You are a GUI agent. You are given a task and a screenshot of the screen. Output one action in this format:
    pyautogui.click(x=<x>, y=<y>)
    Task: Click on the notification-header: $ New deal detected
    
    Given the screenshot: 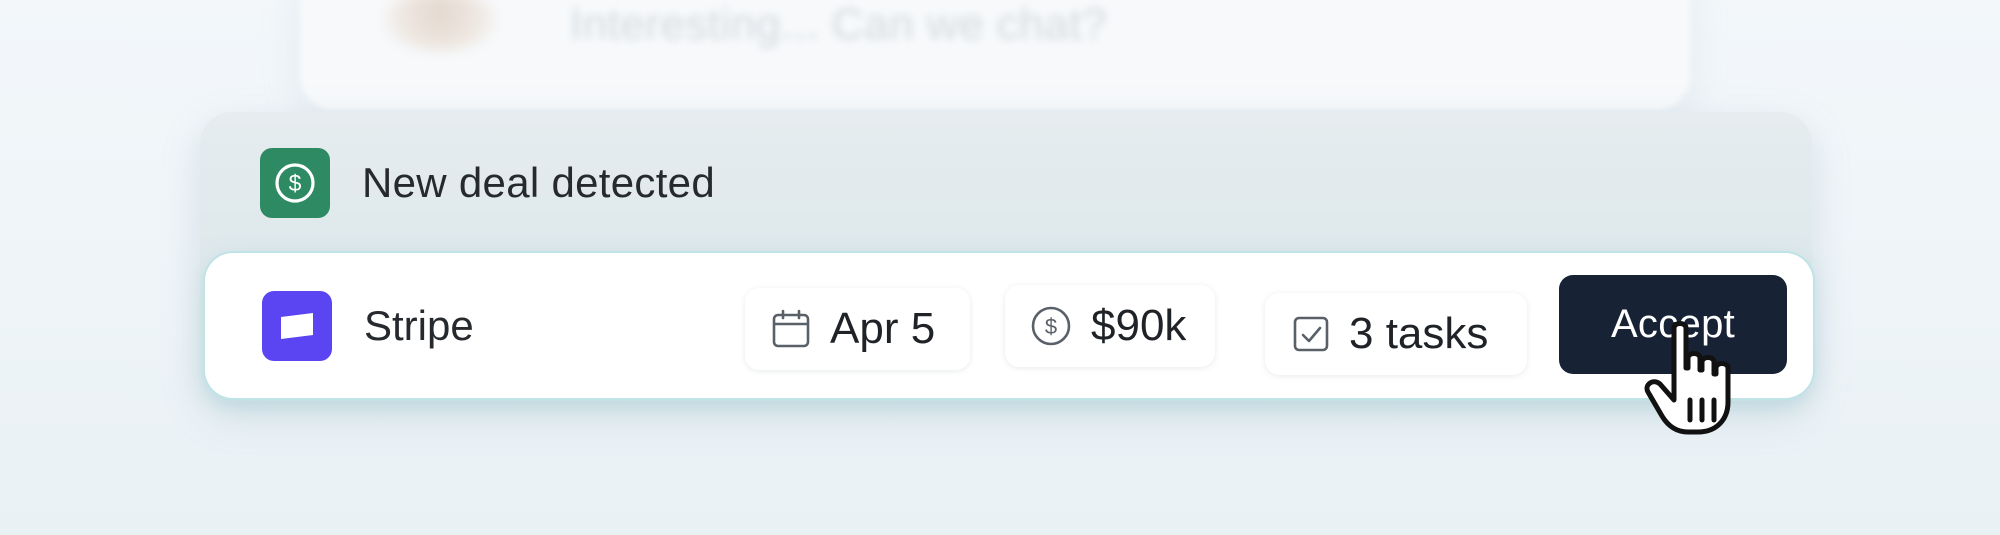 What is the action you would take?
    pyautogui.click(x=487, y=183)
    